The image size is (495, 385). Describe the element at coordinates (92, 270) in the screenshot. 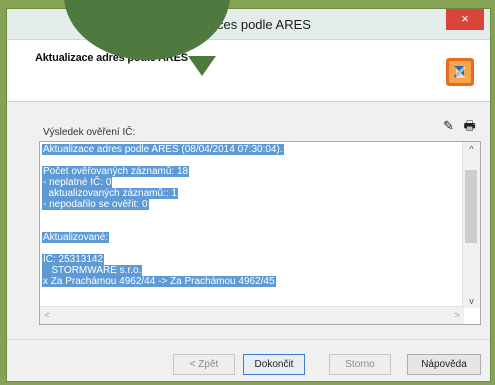

I see `log-line: STORMWARE s.r.o.` at that location.